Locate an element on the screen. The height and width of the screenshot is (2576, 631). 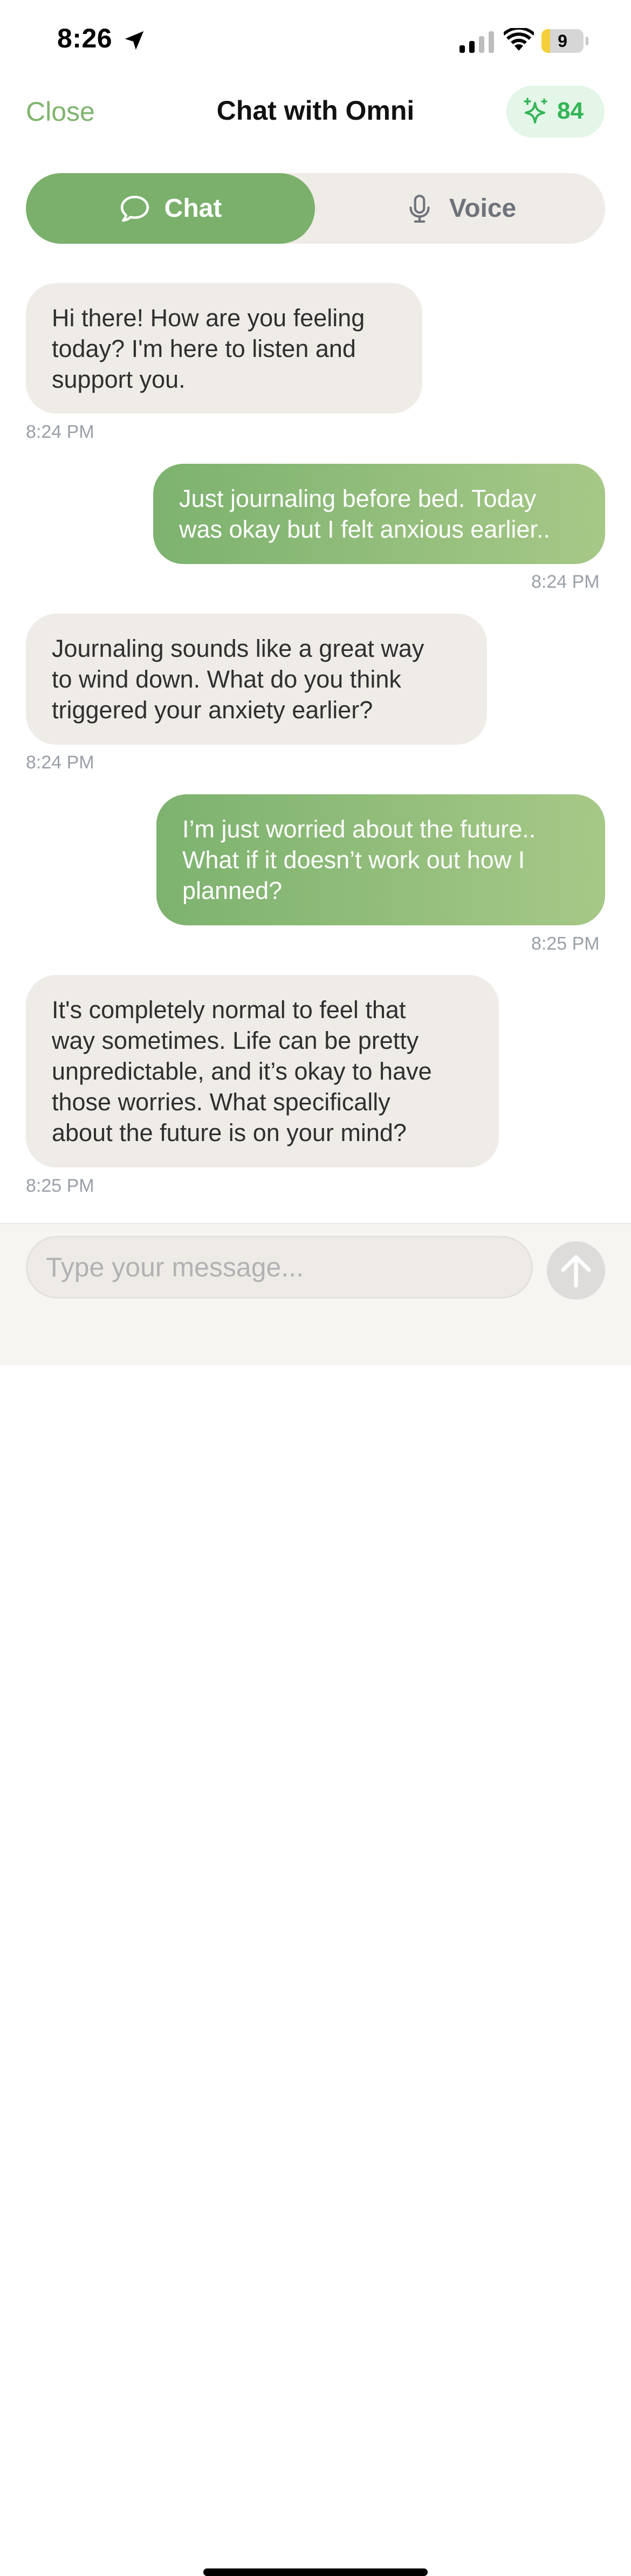
mode-toggle: Chat Voice is located at coordinates (315, 208).